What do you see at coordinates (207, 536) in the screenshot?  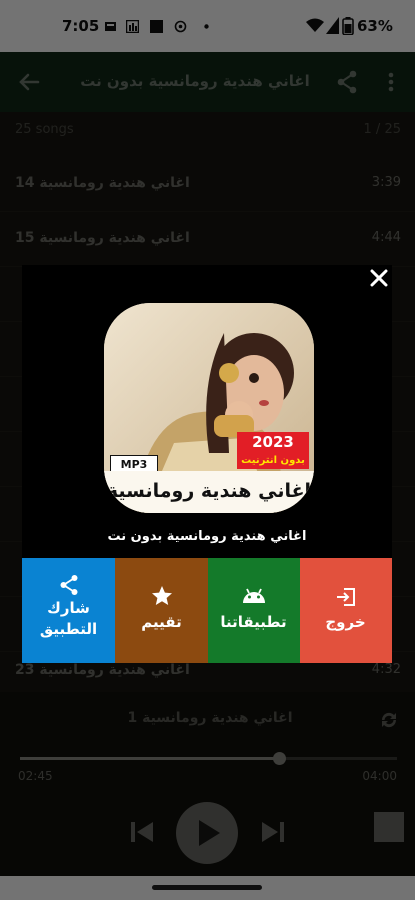 I see `dialog-app-name: اغاني هندية رومانسية بدون نت` at bounding box center [207, 536].